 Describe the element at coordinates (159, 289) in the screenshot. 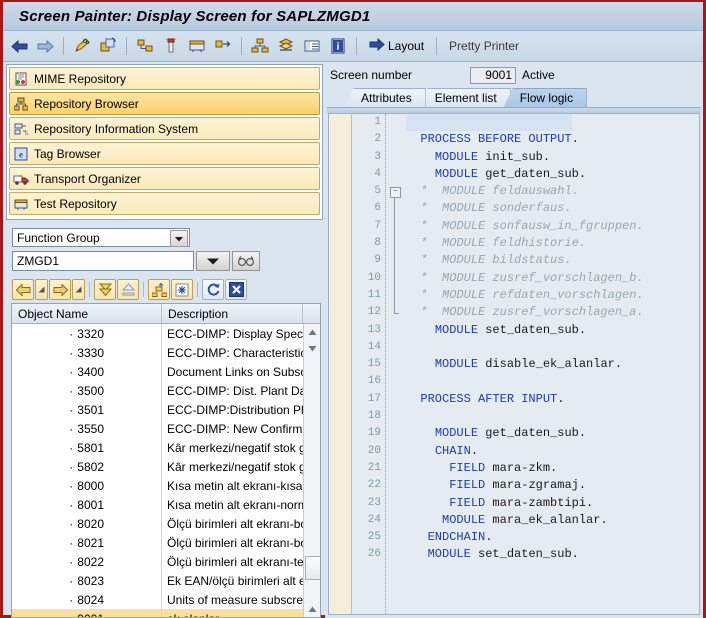

I see `object-list-button` at that location.